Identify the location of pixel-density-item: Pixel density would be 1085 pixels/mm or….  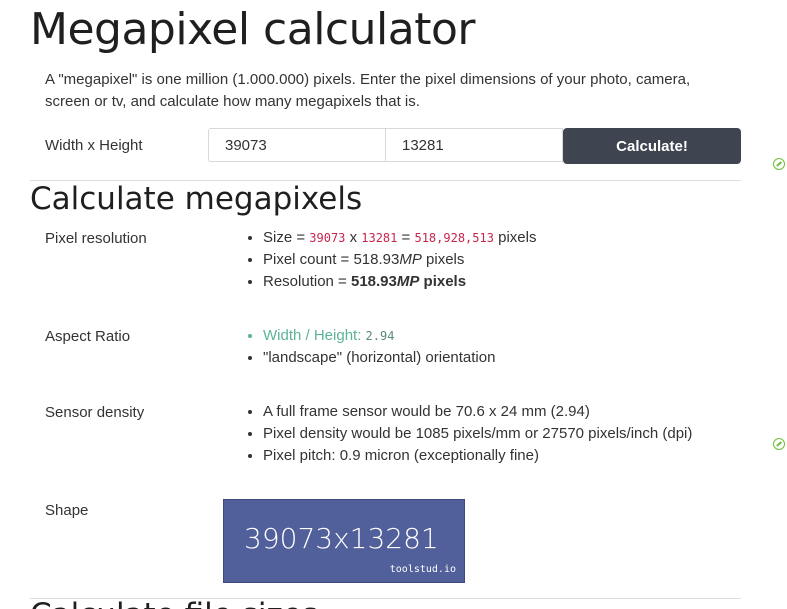
(477, 434).